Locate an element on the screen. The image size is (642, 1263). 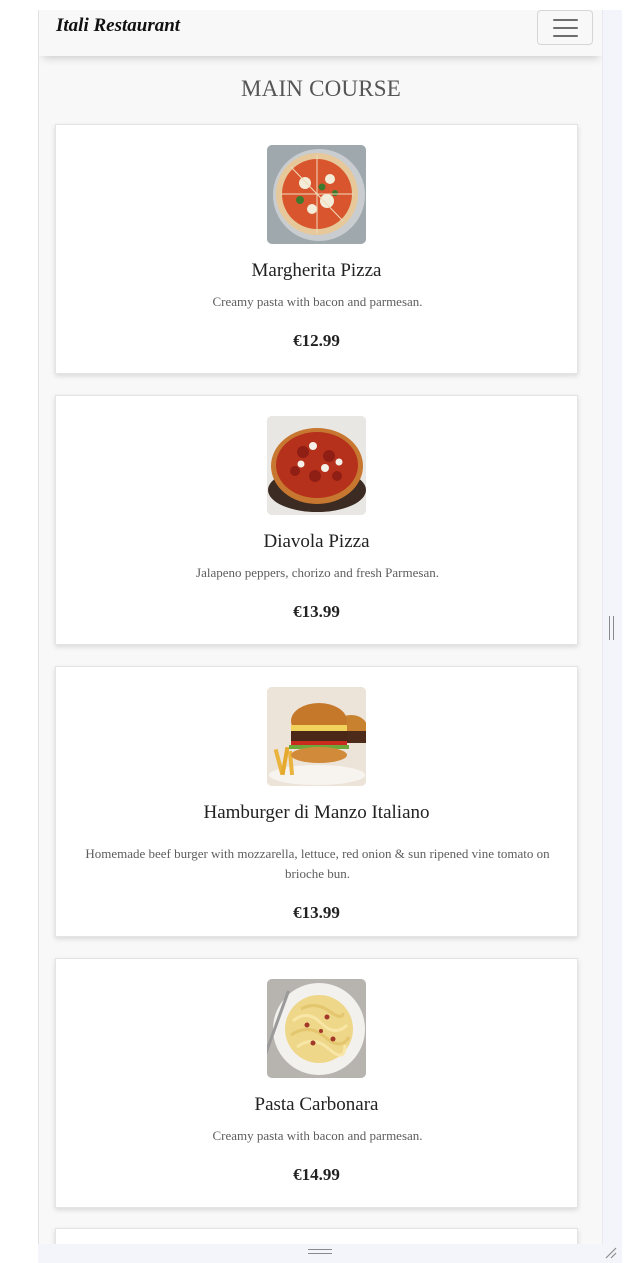
pasta-carbonara-photo is located at coordinates (316, 1028).